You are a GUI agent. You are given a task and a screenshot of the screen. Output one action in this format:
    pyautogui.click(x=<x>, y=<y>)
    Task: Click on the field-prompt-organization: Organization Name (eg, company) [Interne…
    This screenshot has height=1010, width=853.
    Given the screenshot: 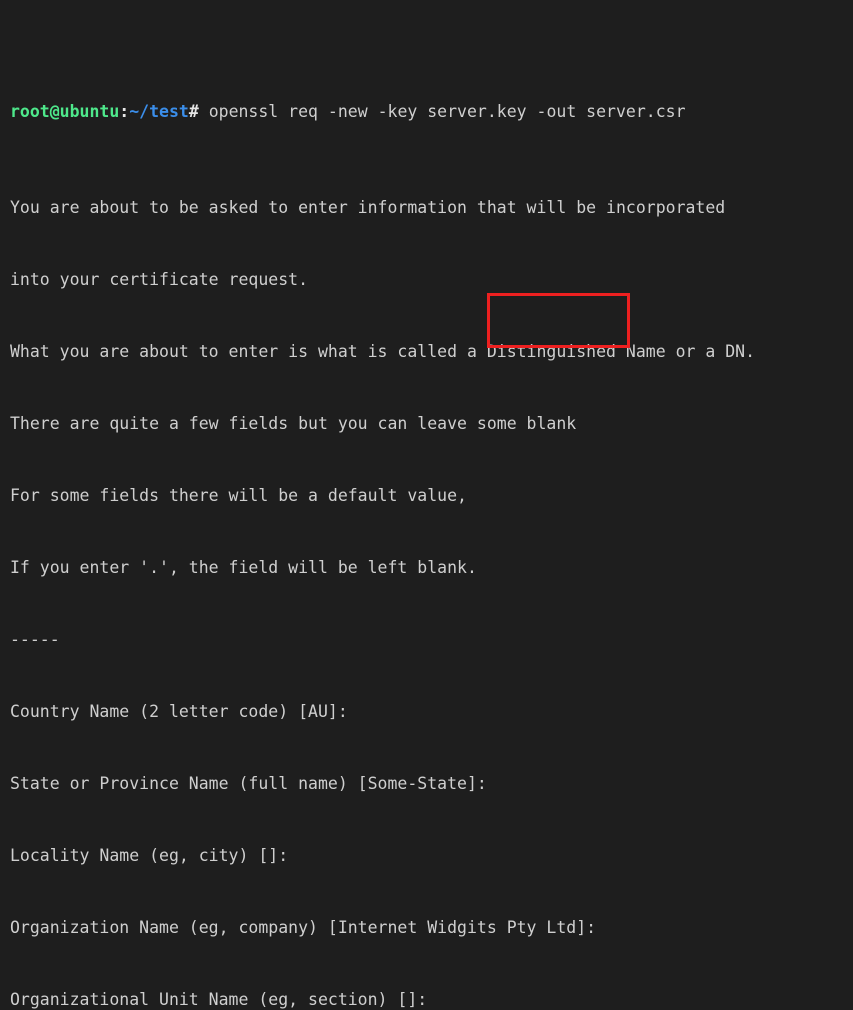 What is the action you would take?
    pyautogui.click(x=303, y=927)
    